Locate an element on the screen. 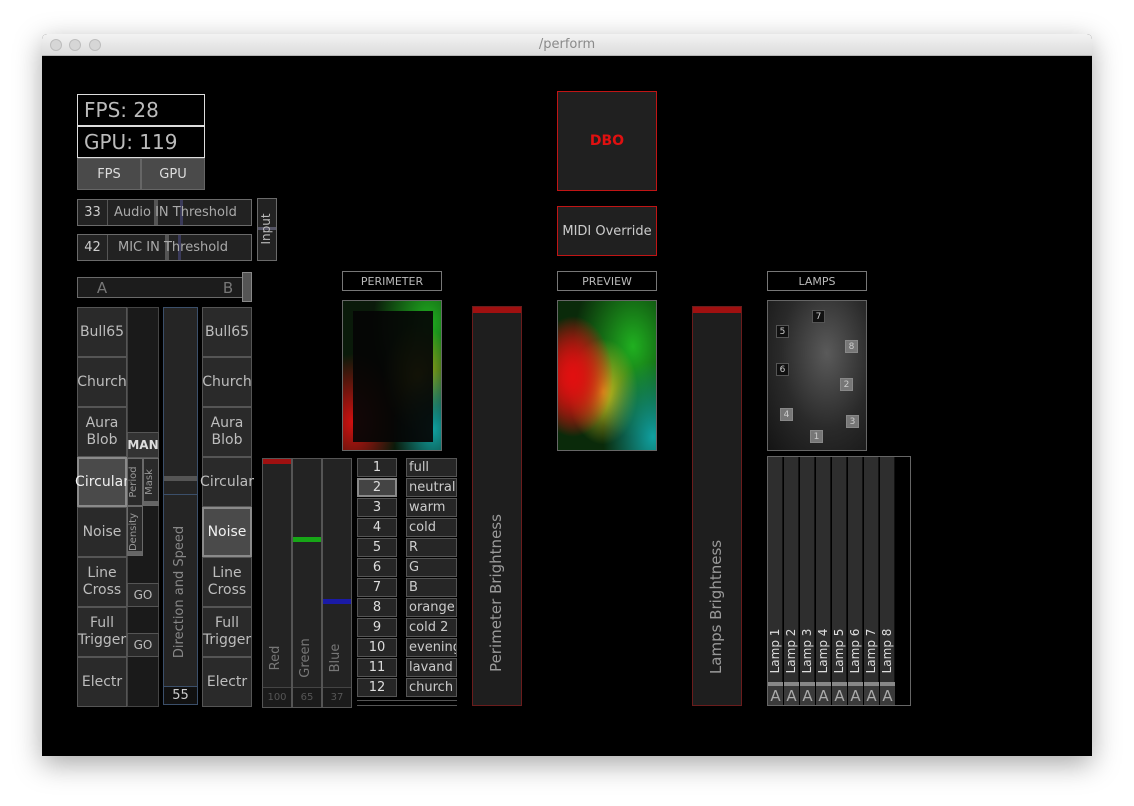 The image size is (1134, 806). density-slider-handle is located at coordinates (135, 553).